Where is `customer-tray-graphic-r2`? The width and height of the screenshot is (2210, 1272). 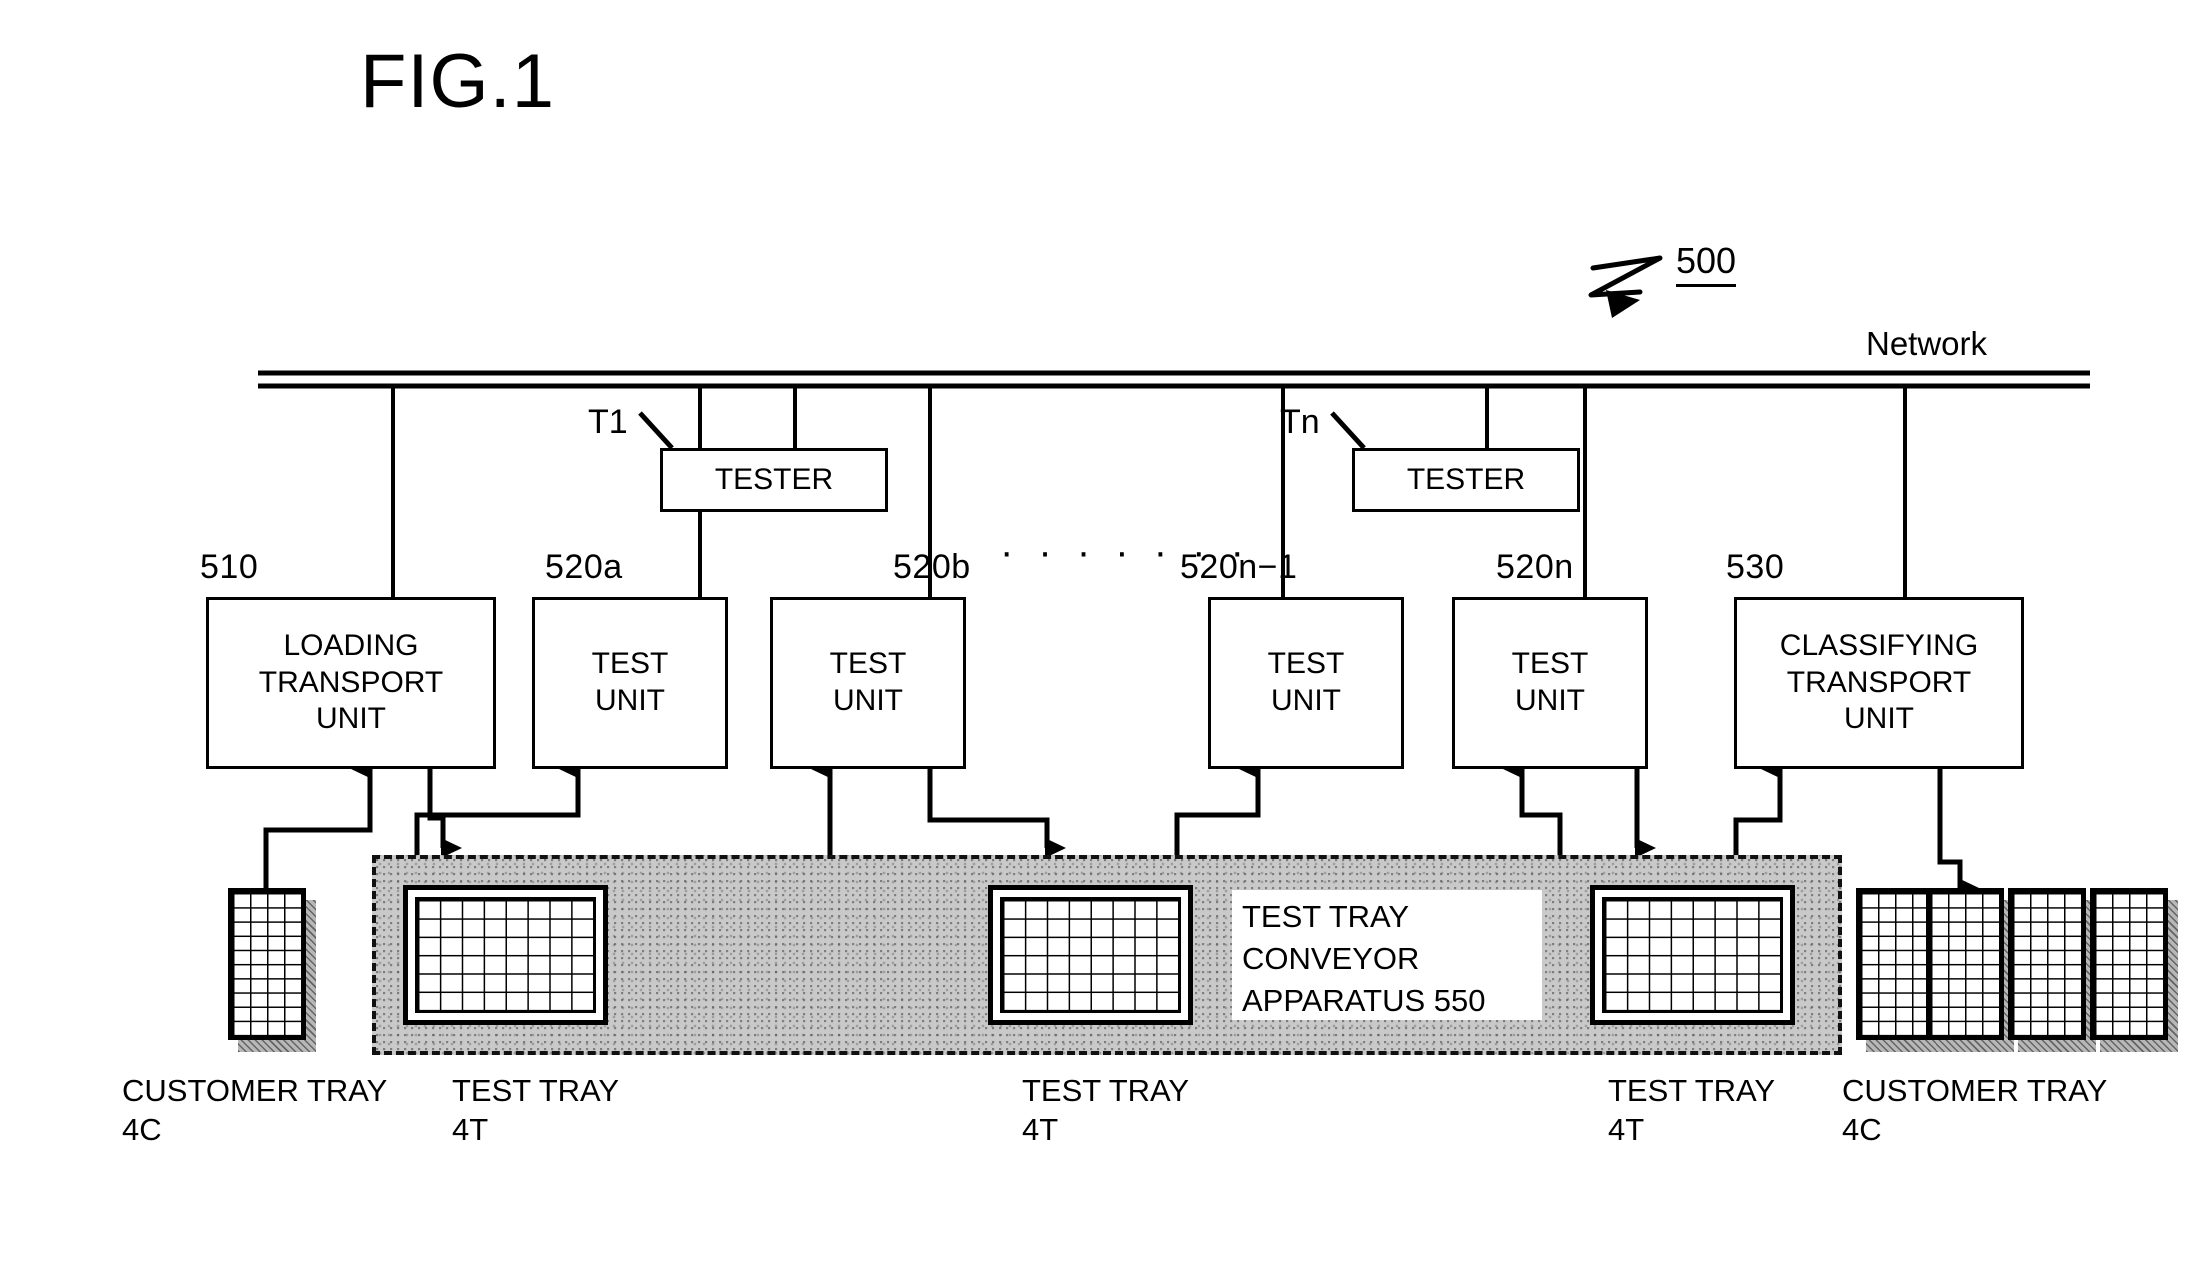 customer-tray-graphic-r2 is located at coordinates (1970, 970).